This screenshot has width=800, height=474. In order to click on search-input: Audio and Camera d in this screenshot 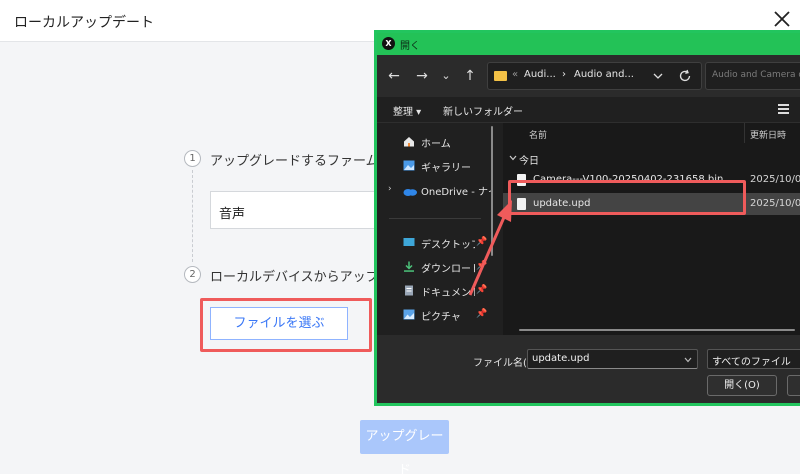, I will do `click(752, 76)`.